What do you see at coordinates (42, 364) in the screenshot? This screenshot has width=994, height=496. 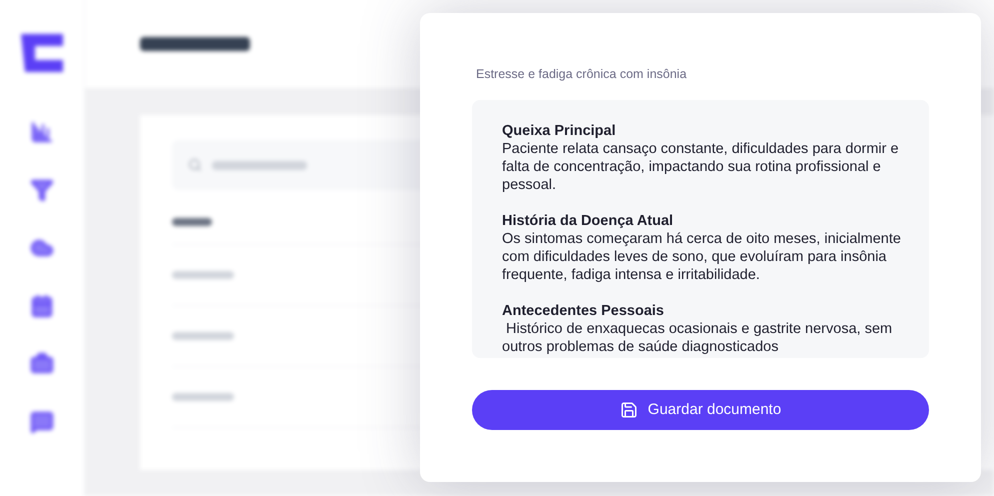 I see `briefcase-icon` at bounding box center [42, 364].